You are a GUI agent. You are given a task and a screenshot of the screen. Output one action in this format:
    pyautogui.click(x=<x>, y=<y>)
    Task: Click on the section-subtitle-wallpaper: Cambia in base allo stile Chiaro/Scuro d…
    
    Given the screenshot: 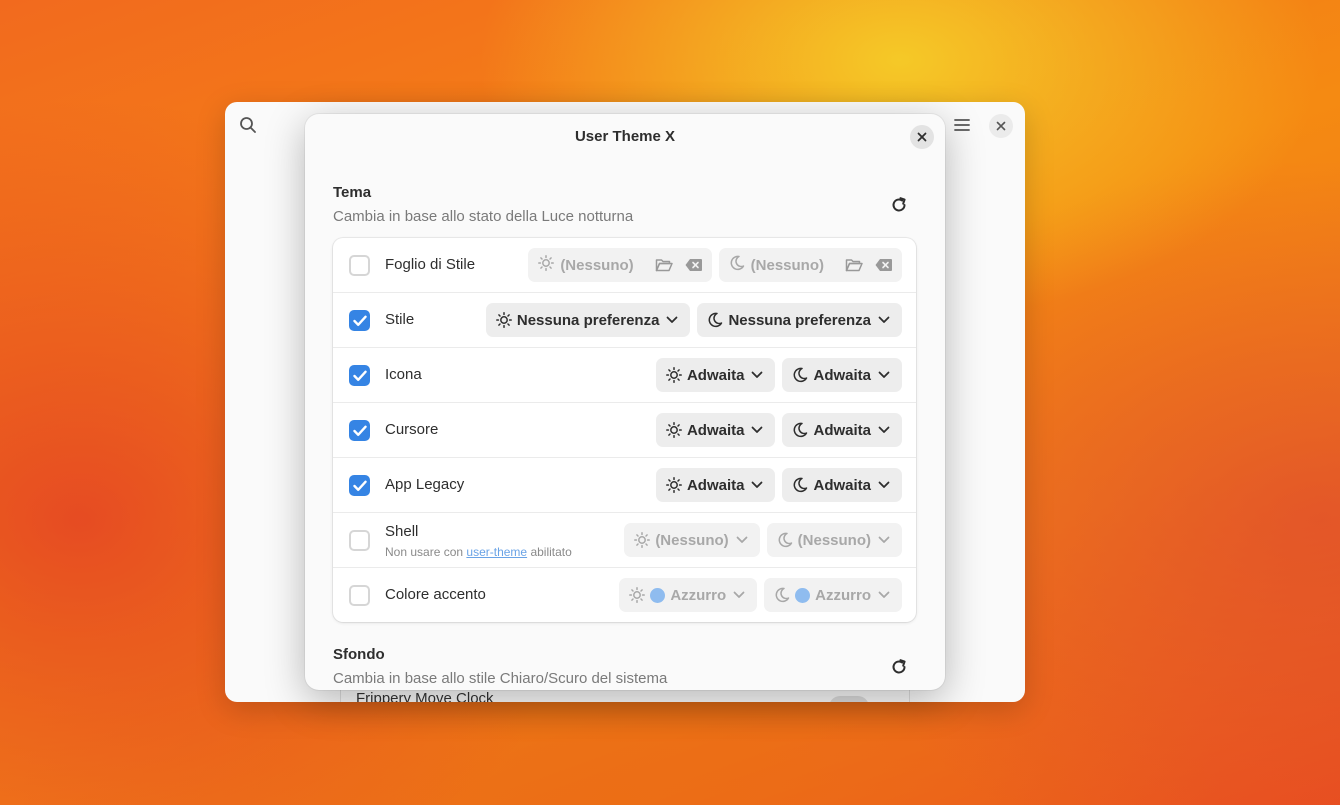 What is the action you would take?
    pyautogui.click(x=500, y=678)
    